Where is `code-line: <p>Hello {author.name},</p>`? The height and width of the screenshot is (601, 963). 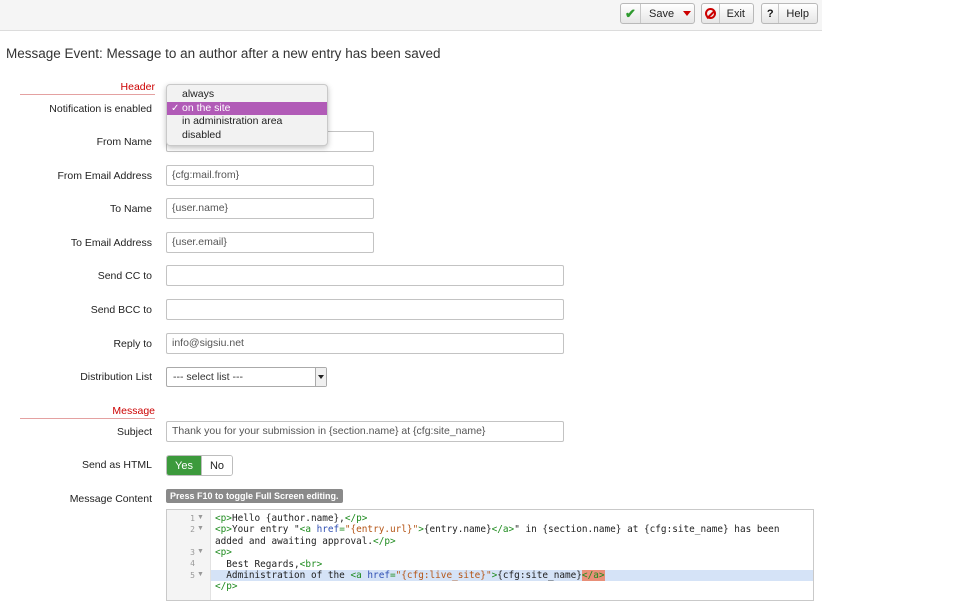 code-line: <p>Hello {author.name},</p> is located at coordinates (512, 518).